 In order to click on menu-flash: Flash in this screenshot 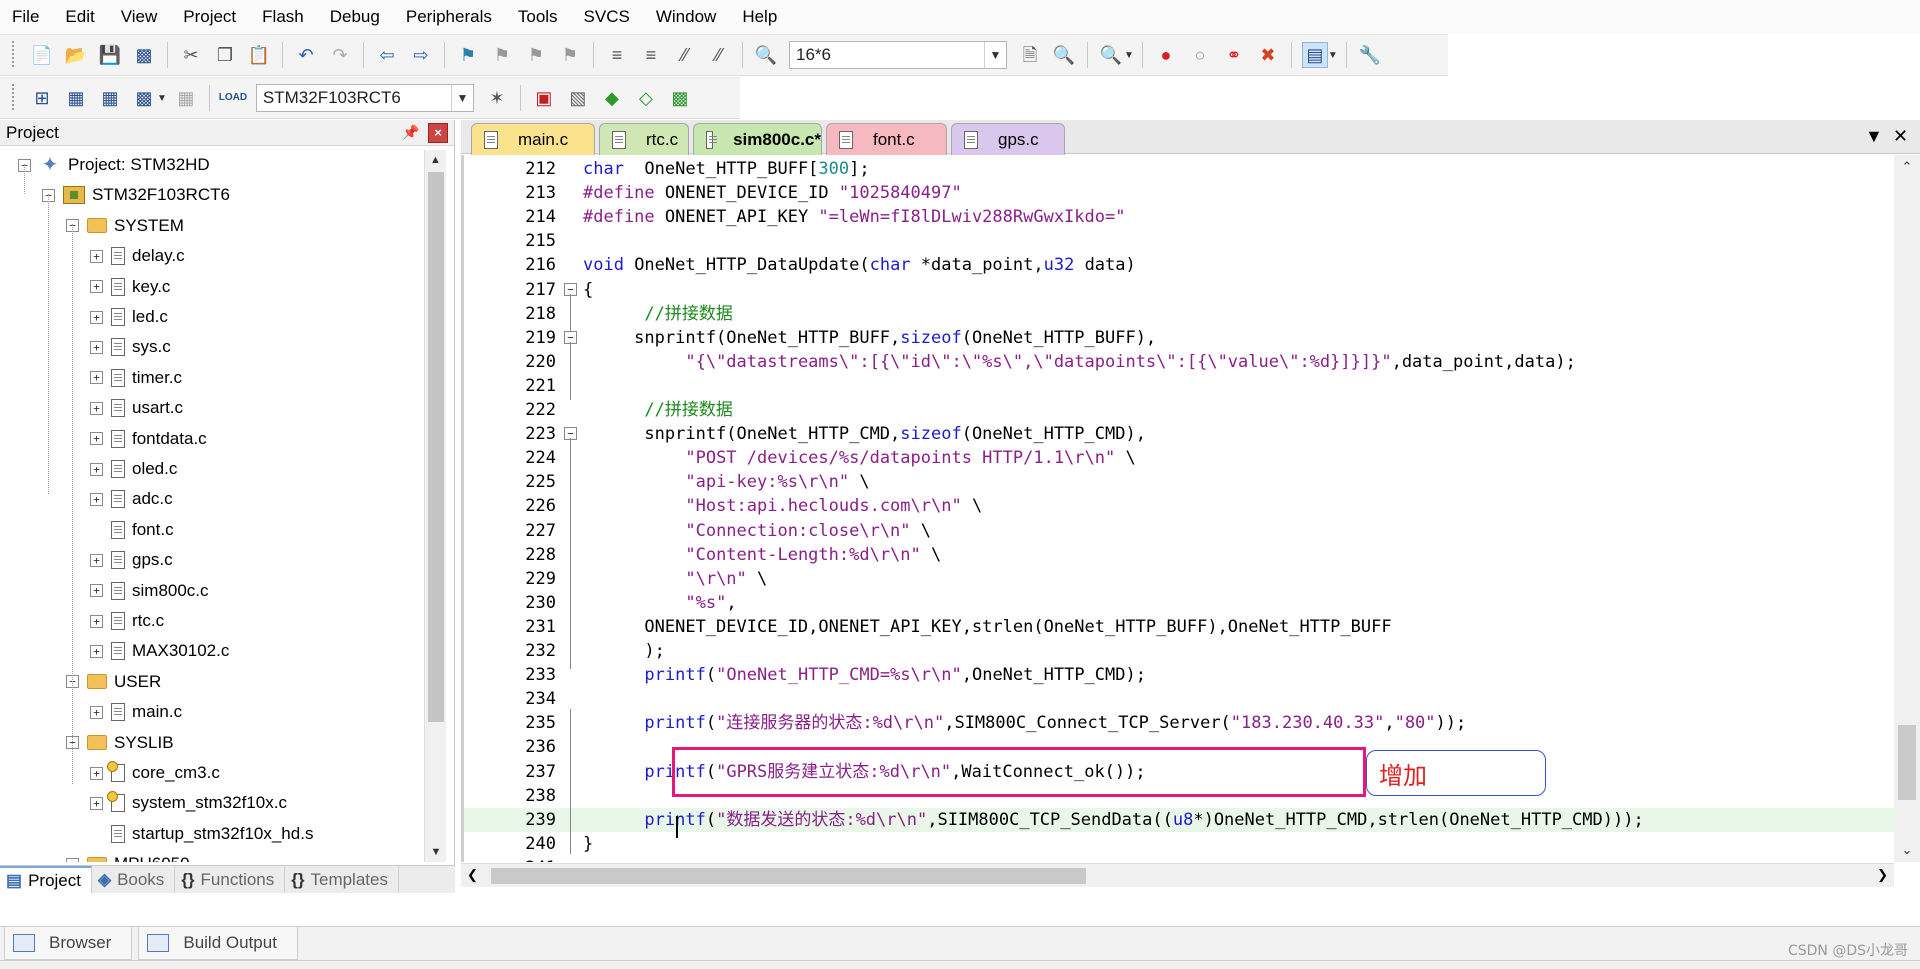, I will do `click(283, 17)`.